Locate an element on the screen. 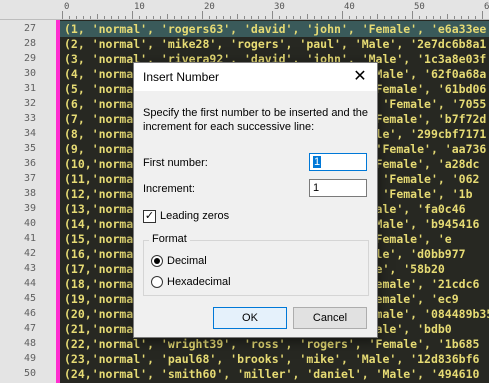 Image resolution: width=489 pixels, height=383 pixels. hexadecimal-label: Hexadecimal is located at coordinates (199, 282).